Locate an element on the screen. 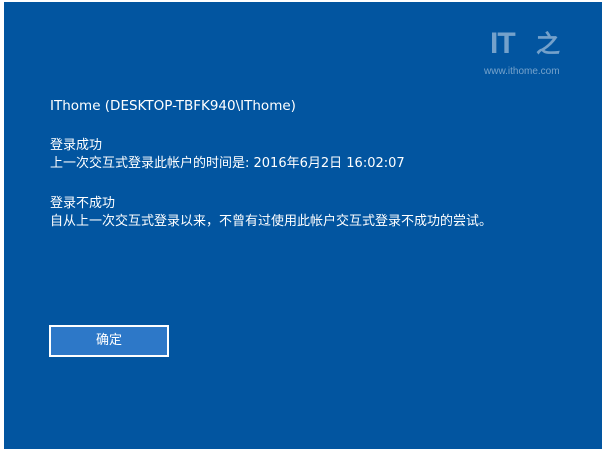 The width and height of the screenshot is (608, 452). ok-button: 确定 is located at coordinates (109, 341).